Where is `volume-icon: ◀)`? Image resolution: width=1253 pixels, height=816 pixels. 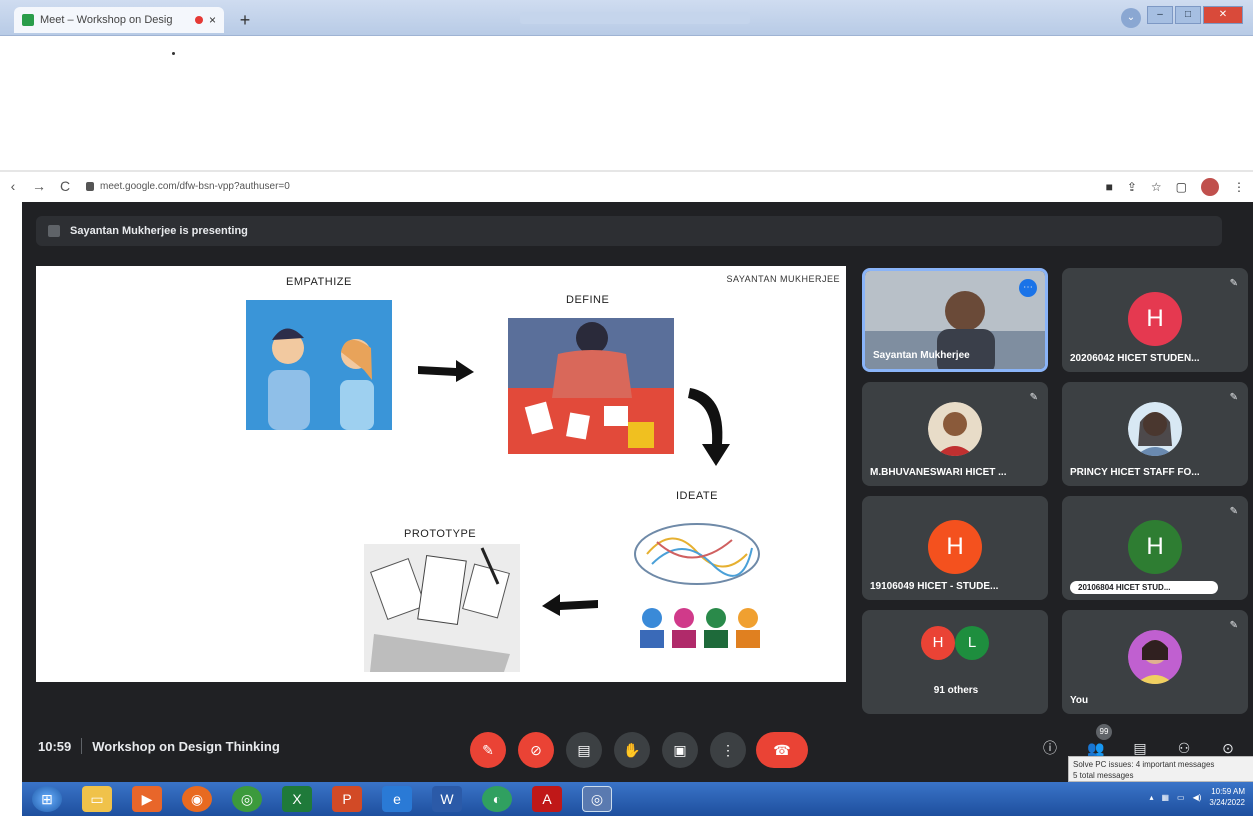
volume-icon: ◀) is located at coordinates (1197, 797).